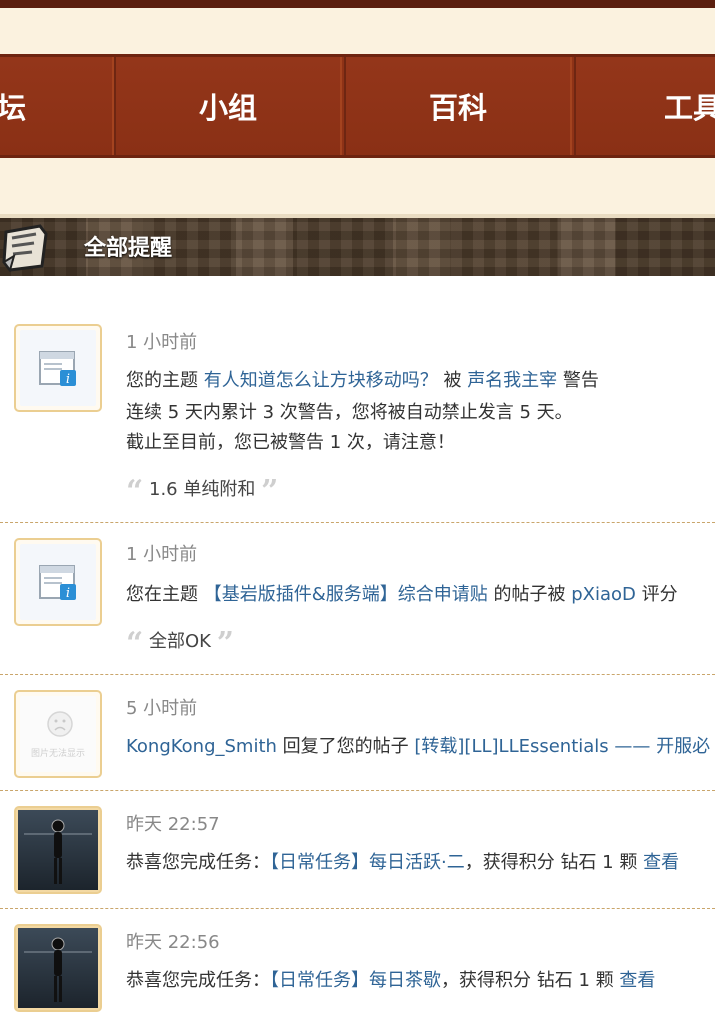  What do you see at coordinates (25, 248) in the screenshot?
I see `scroll-icon` at bounding box center [25, 248].